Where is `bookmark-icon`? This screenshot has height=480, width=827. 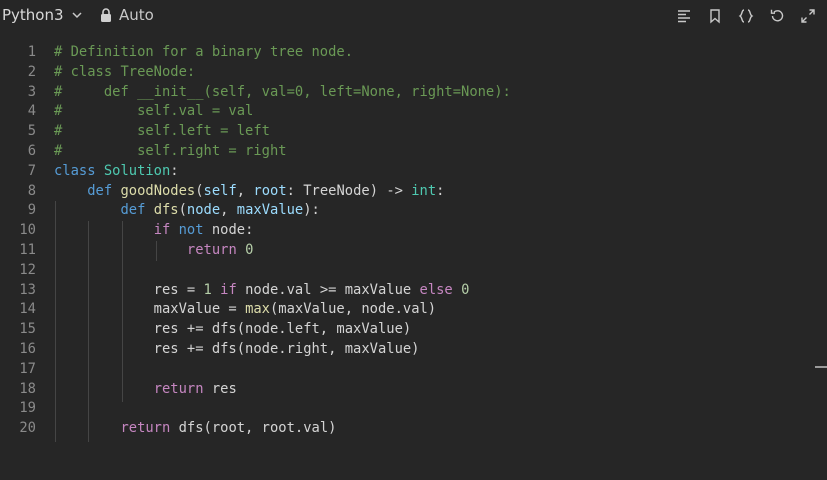
bookmark-icon is located at coordinates (714, 16).